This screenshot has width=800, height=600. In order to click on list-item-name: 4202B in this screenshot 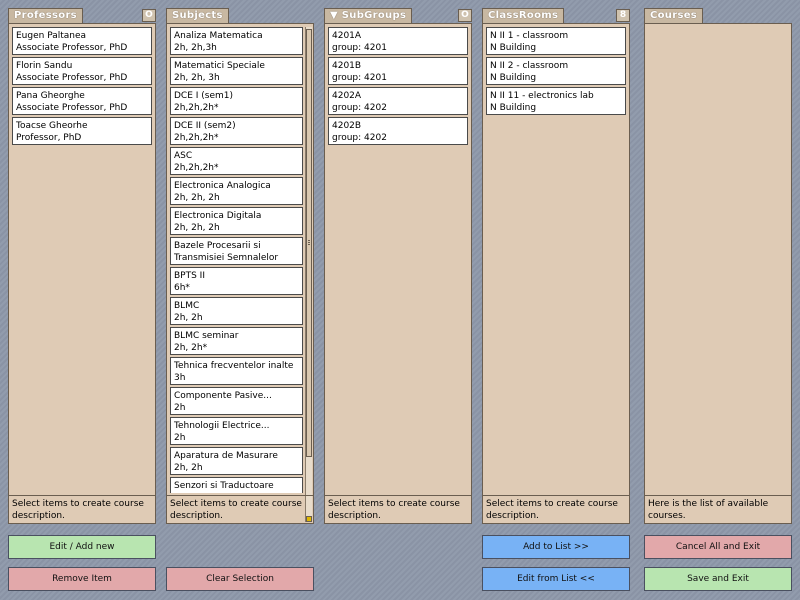, I will do `click(347, 126)`.